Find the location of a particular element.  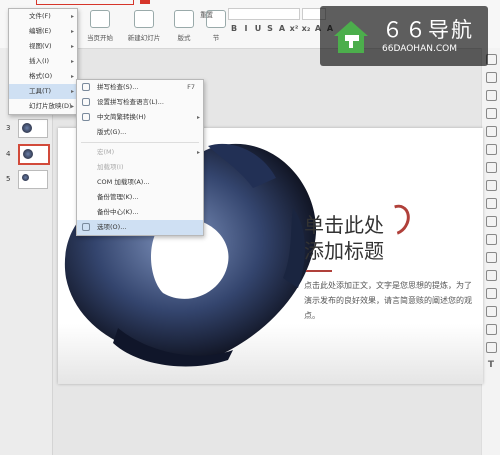

start-from-current-button: 当页开始 is located at coordinates (100, 27).